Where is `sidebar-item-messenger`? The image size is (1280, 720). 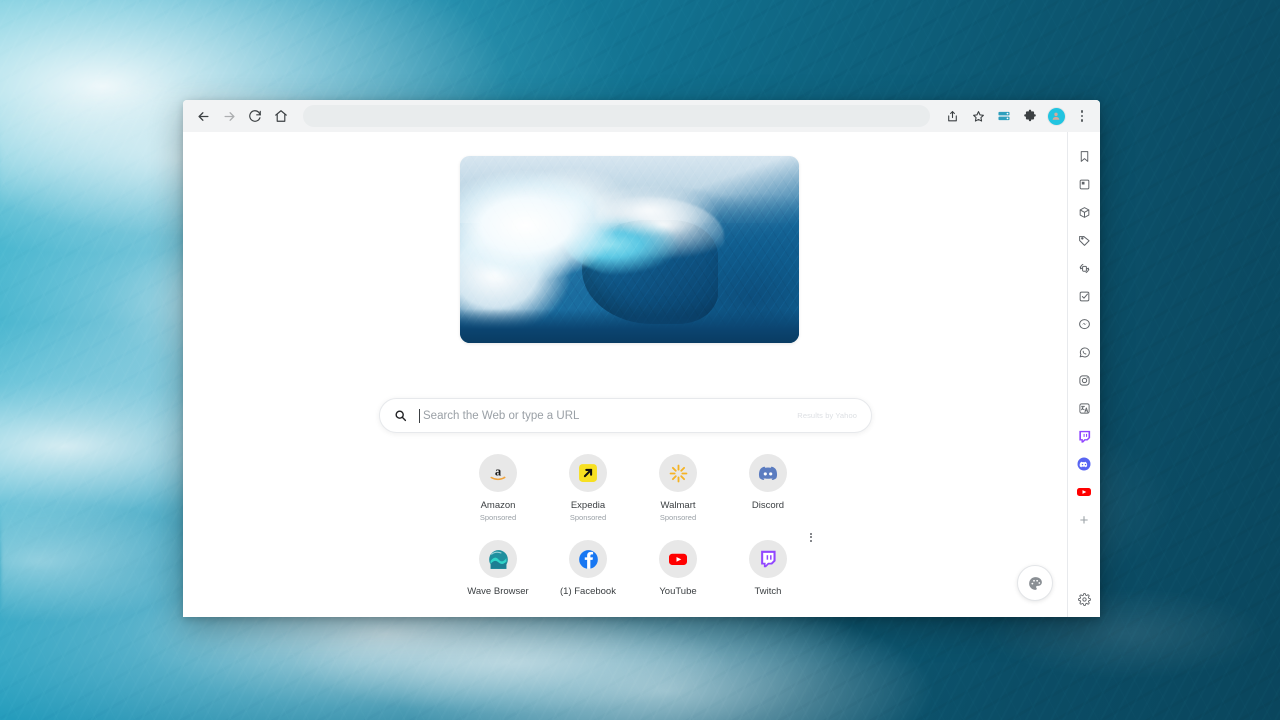 sidebar-item-messenger is located at coordinates (1084, 324).